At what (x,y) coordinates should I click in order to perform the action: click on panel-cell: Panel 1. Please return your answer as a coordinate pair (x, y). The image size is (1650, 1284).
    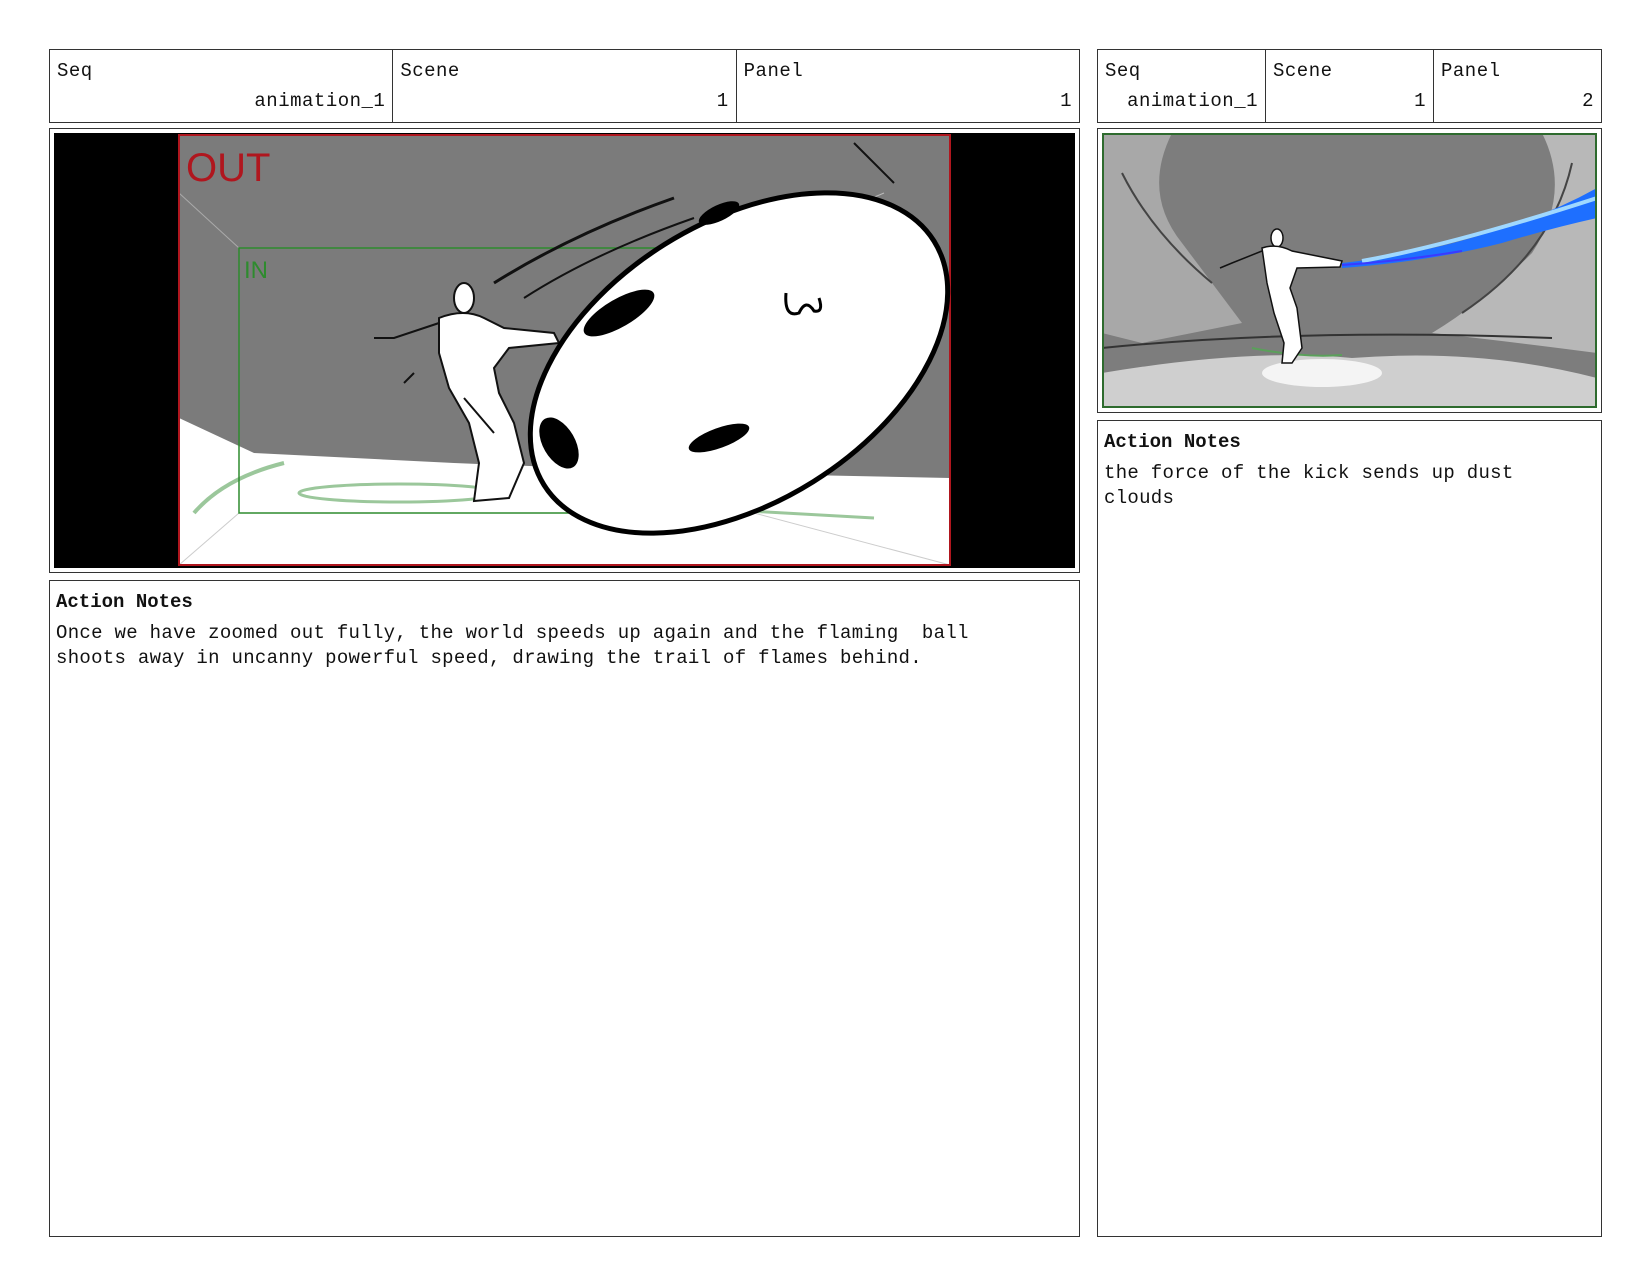
    Looking at the image, I should click on (908, 86).